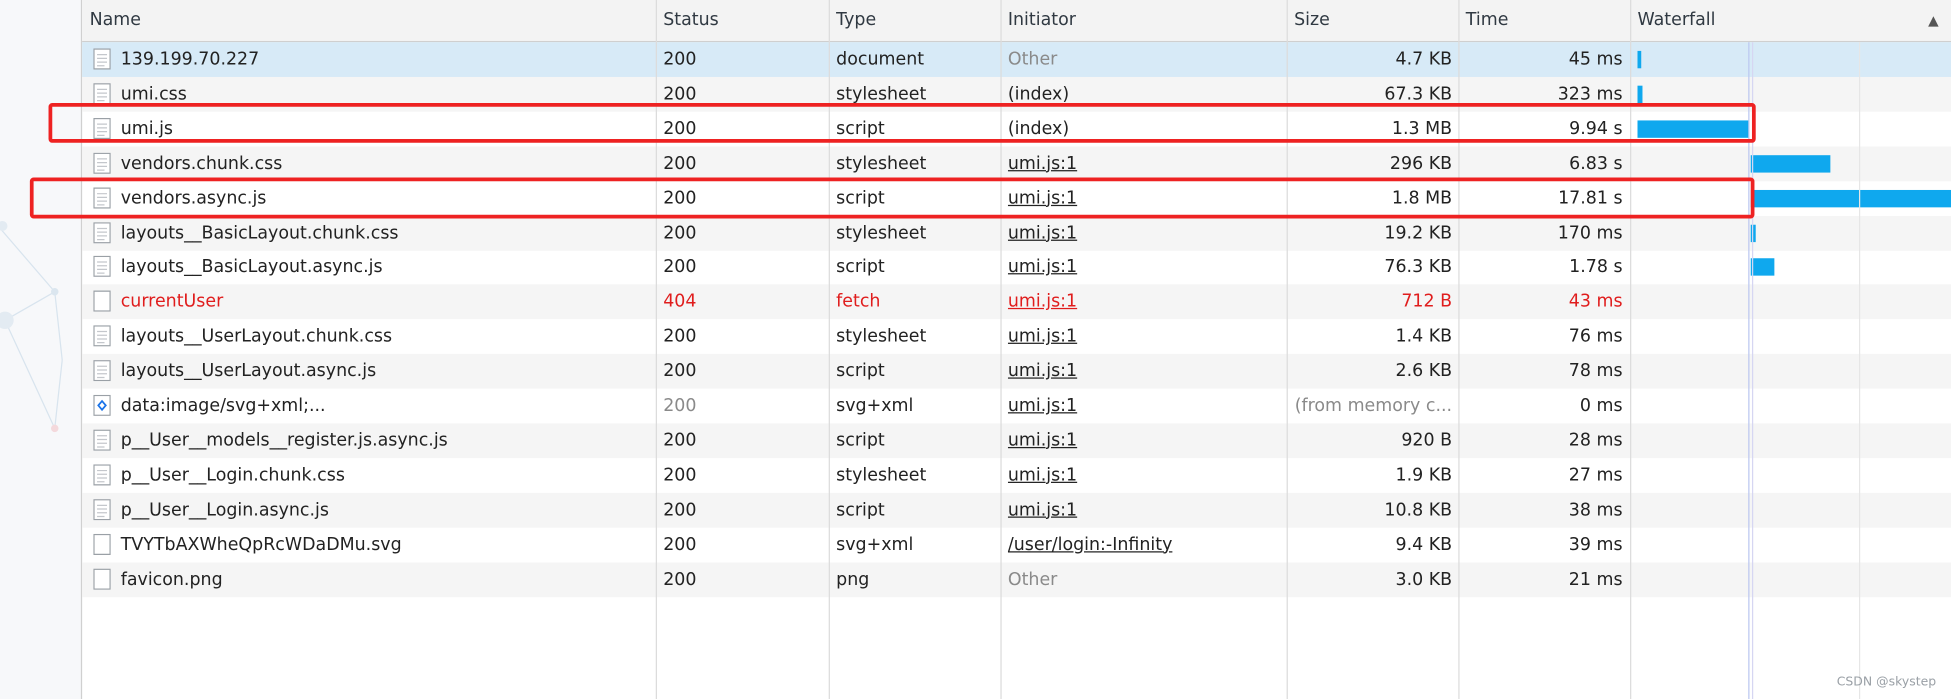 The height and width of the screenshot is (699, 1951). I want to click on request-time: 6.83 s, so click(1596, 163).